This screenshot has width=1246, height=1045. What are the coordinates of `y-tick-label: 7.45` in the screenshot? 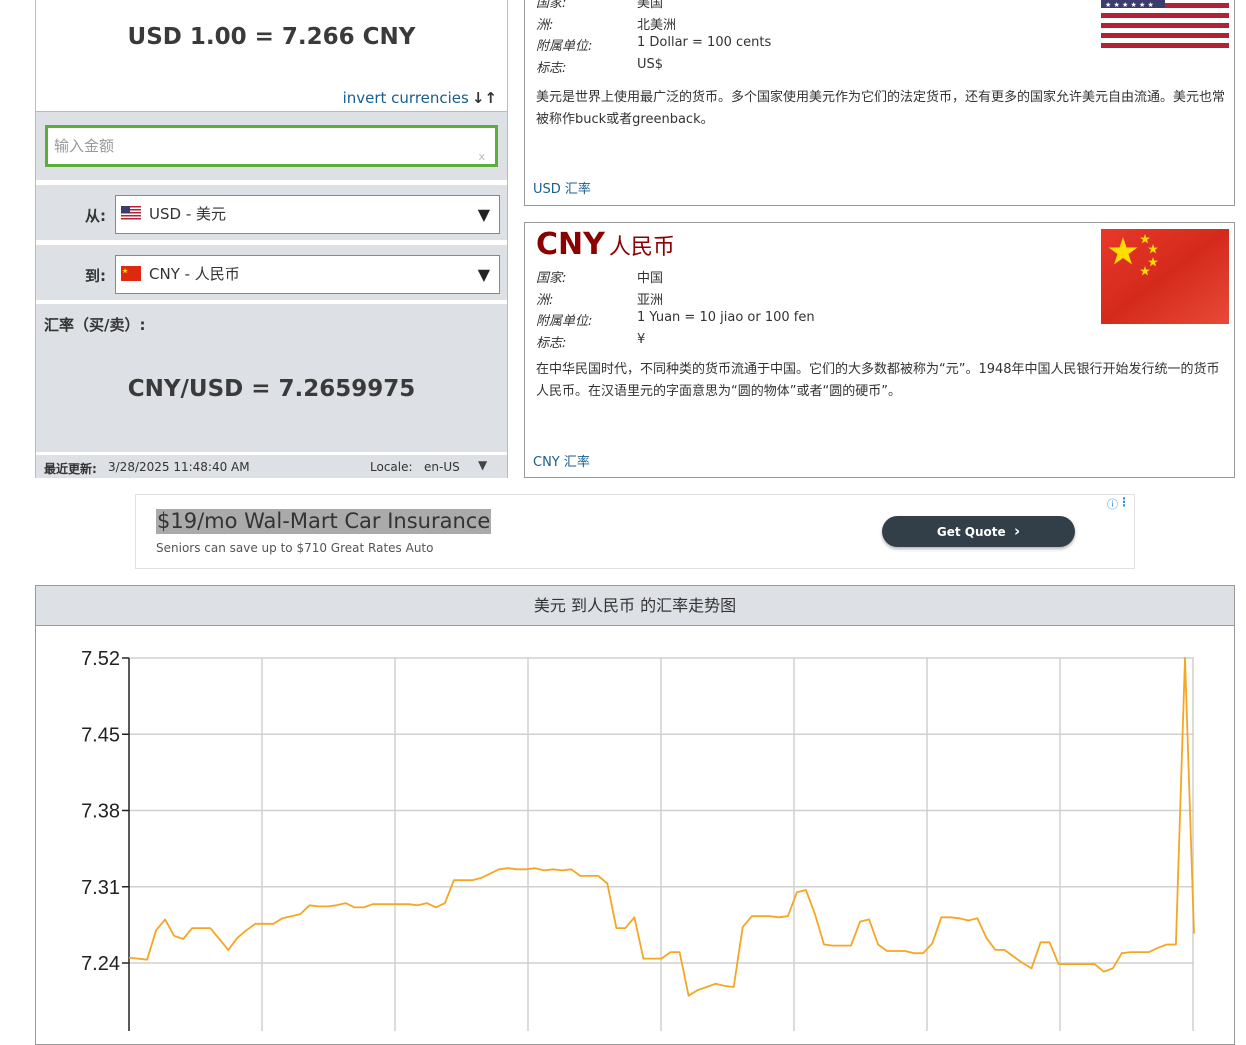 It's located at (100, 735).